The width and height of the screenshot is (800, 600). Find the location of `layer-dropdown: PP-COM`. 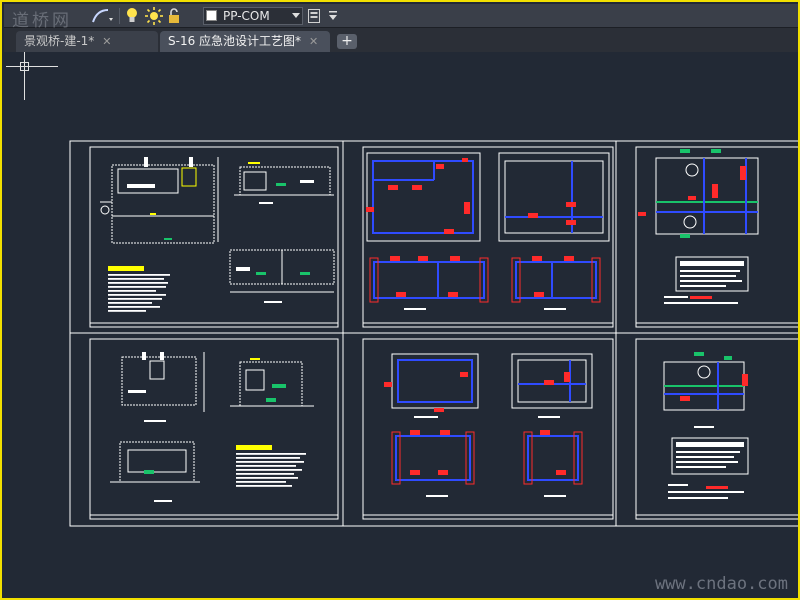

layer-dropdown: PP-COM is located at coordinates (253, 16).